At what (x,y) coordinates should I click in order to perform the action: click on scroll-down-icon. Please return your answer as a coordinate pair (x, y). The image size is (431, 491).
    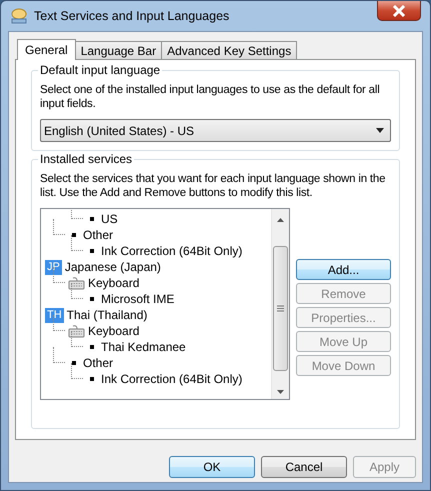
    Looking at the image, I should click on (280, 392).